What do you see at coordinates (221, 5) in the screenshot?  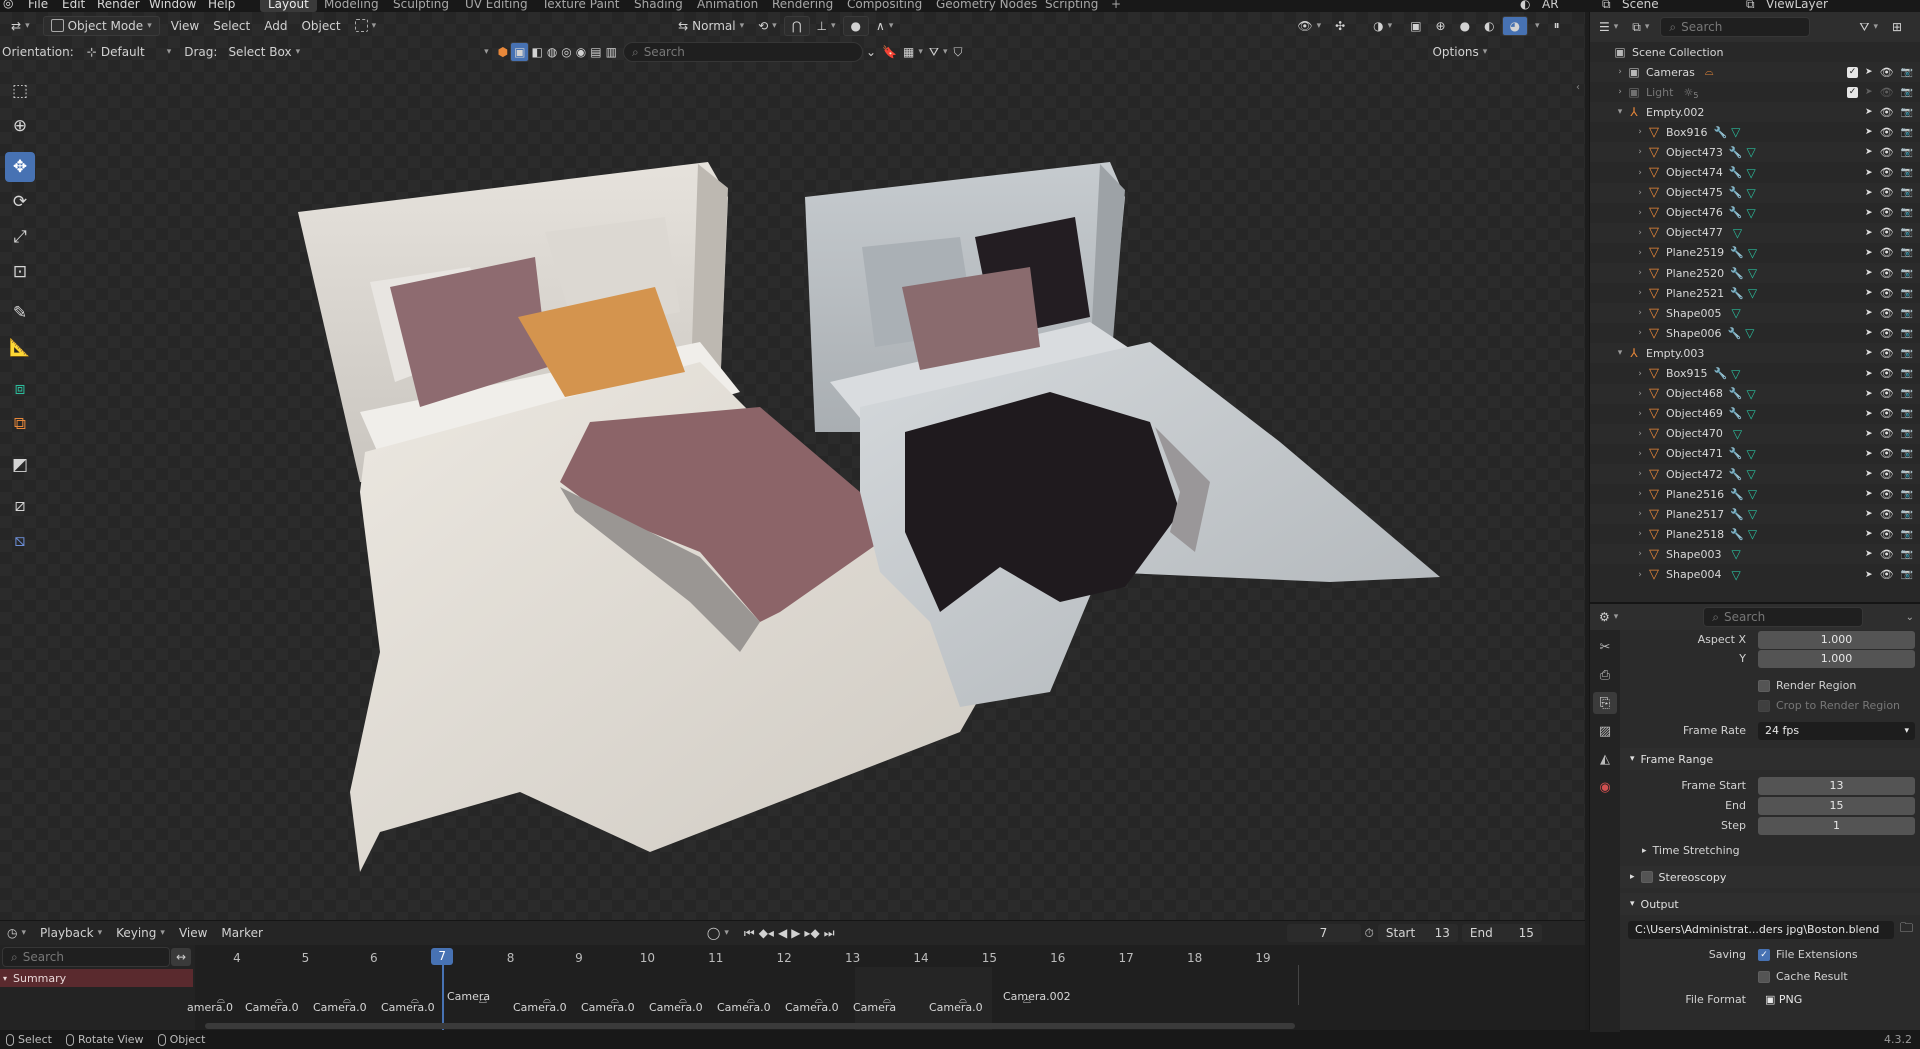 I see `menu-help: Help` at bounding box center [221, 5].